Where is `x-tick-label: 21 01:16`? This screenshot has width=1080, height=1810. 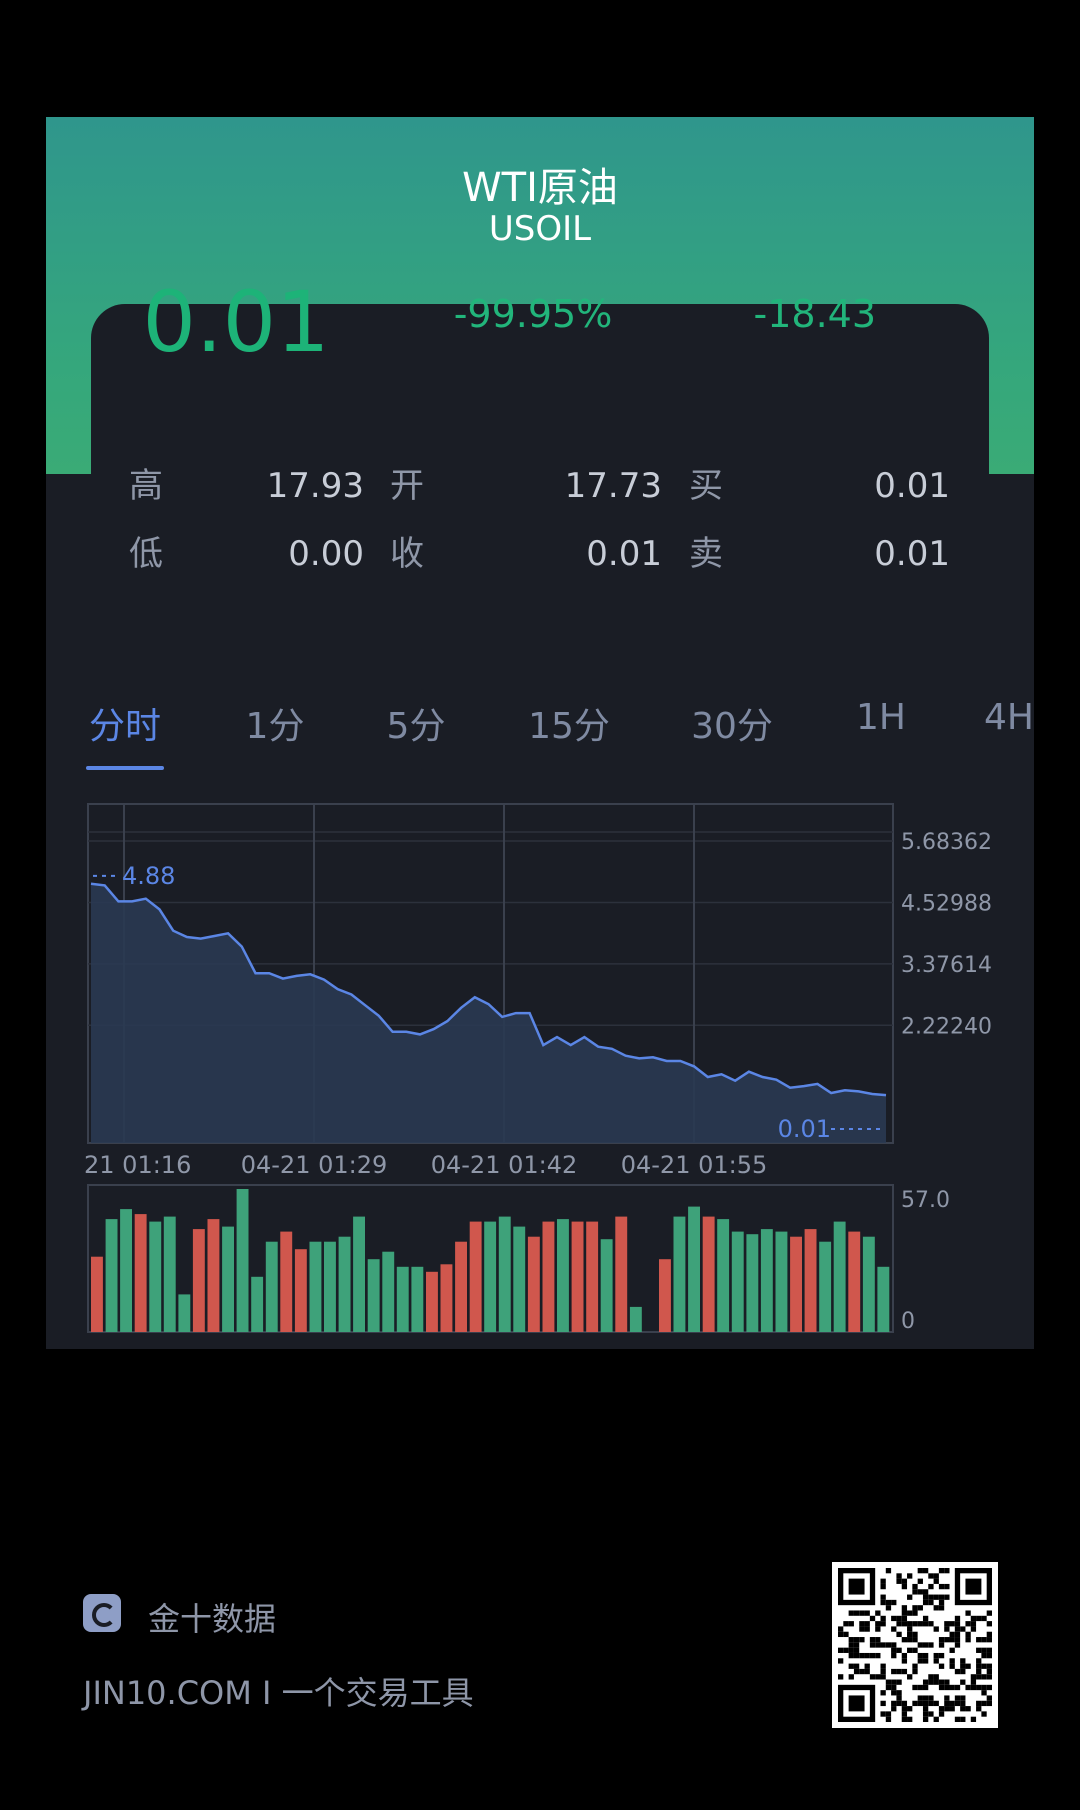
x-tick-label: 21 01:16 is located at coordinates (137, 1165).